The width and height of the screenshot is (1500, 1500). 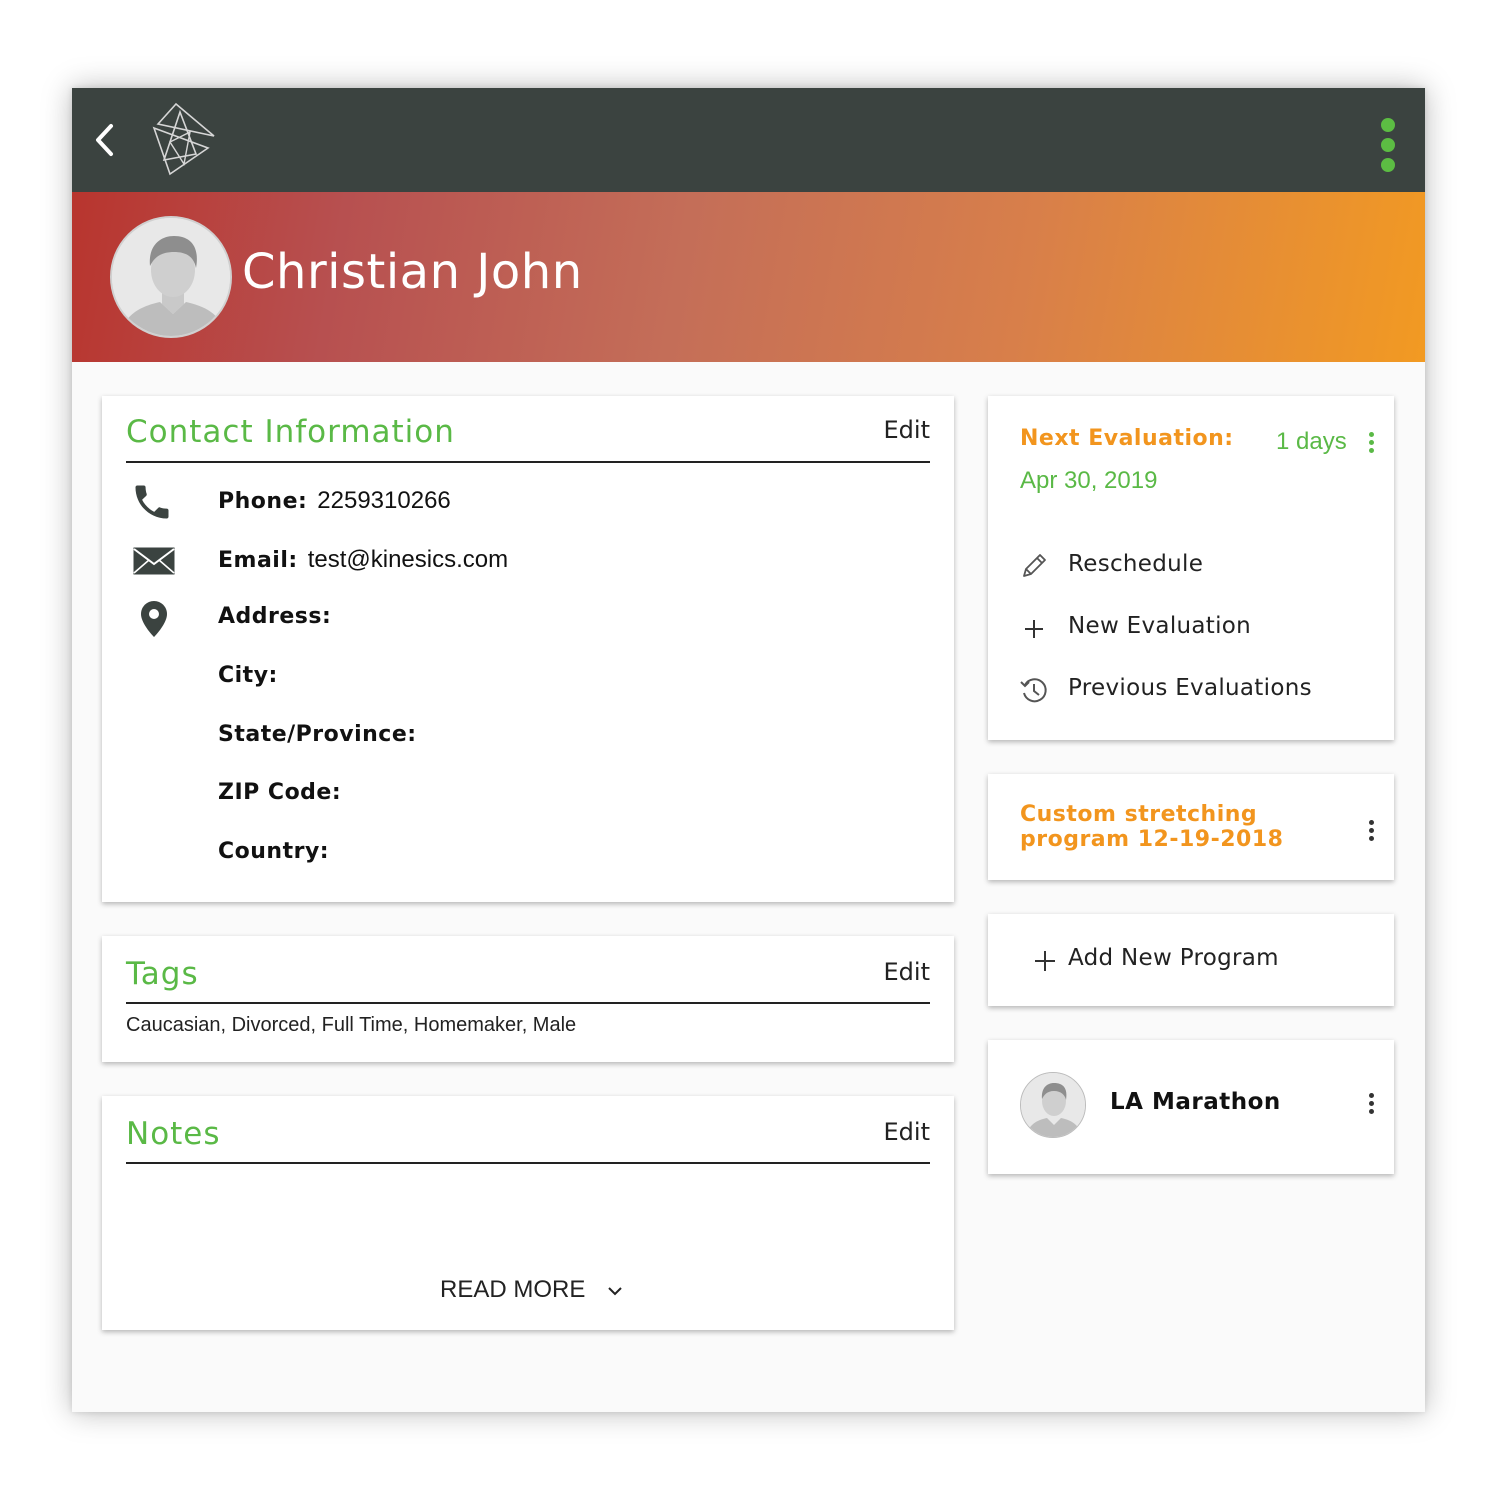 I want to click on zip-label: ZIP Code:, so click(x=280, y=792).